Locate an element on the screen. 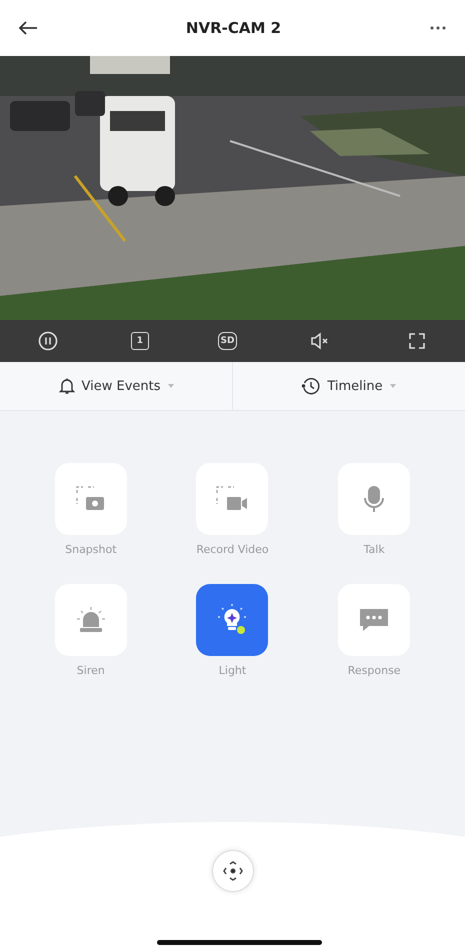 The height and width of the screenshot is (952, 465). more-button is located at coordinates (438, 28).